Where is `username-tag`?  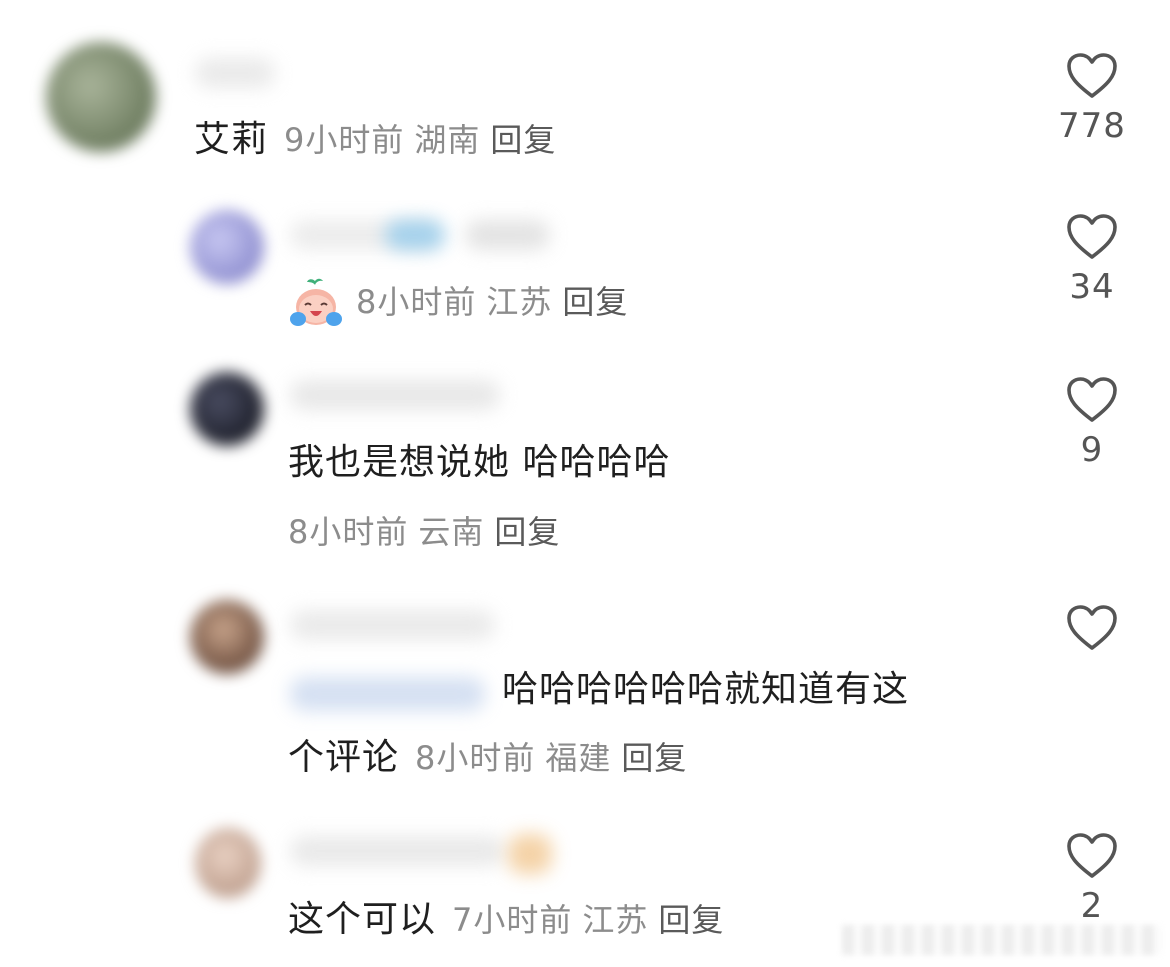
username-tag is located at coordinates (507, 235).